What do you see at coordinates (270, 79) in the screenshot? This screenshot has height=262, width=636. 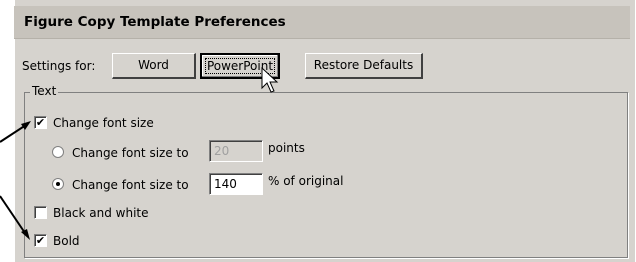 I see `mouse-cursor-icon` at bounding box center [270, 79].